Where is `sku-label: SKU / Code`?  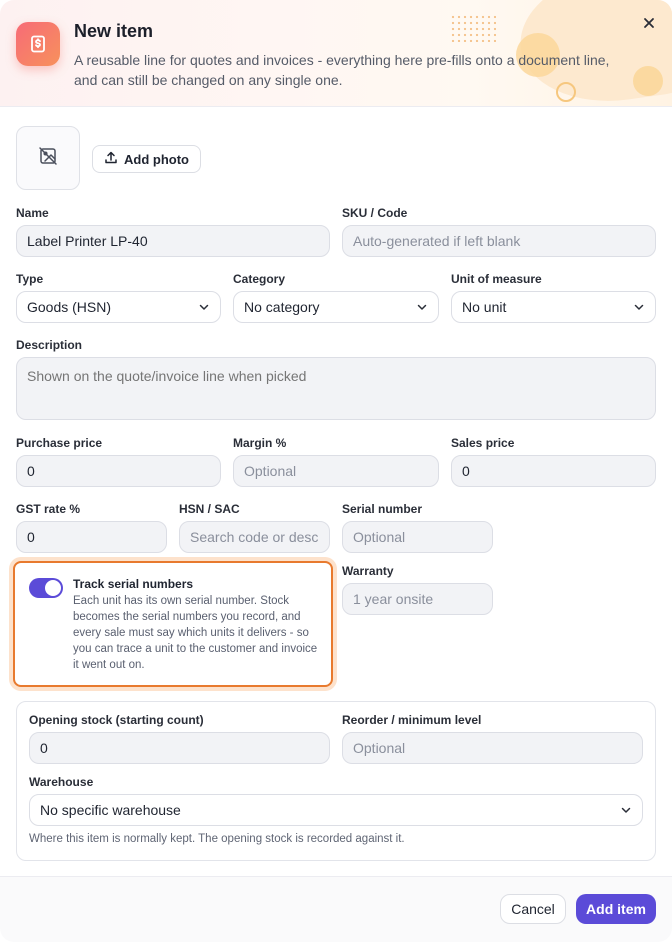 sku-label: SKU / Code is located at coordinates (375, 213).